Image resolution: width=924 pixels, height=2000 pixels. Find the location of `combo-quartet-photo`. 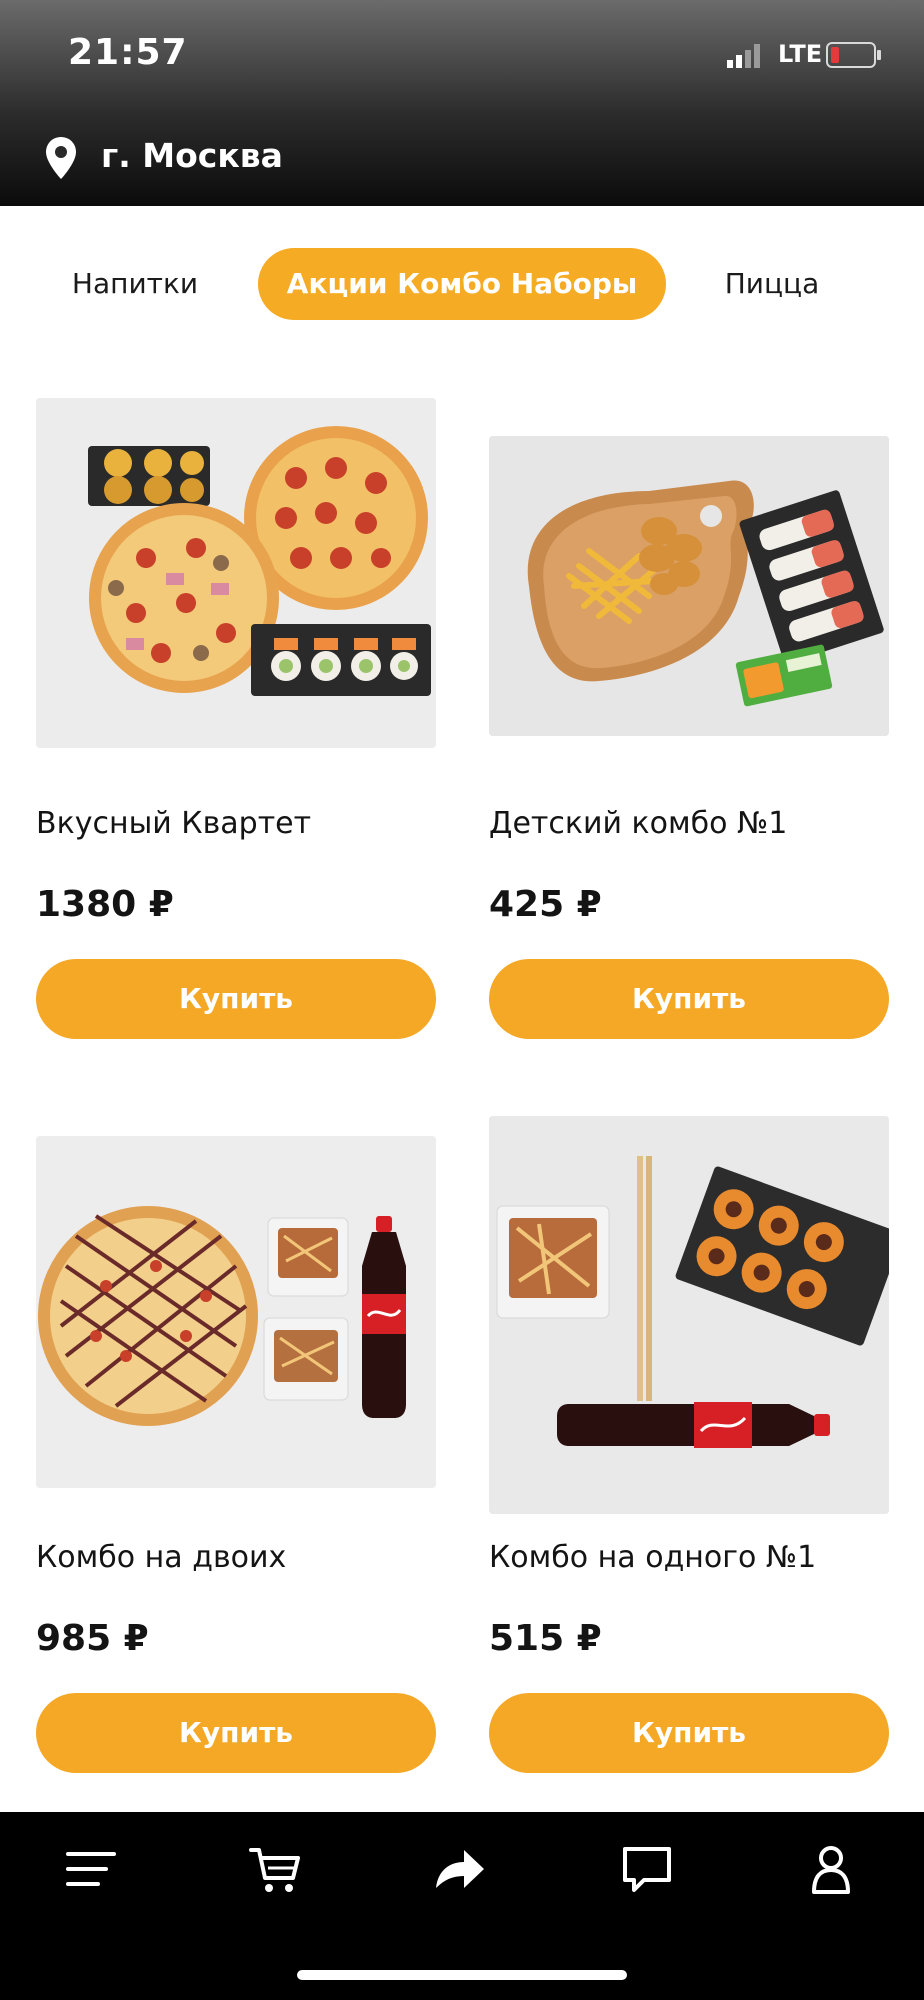

combo-quartet-photo is located at coordinates (236, 573).